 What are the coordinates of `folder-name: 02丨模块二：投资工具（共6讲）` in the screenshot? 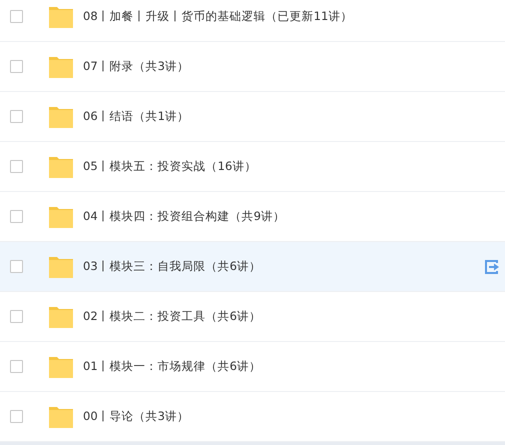 It's located at (172, 316).